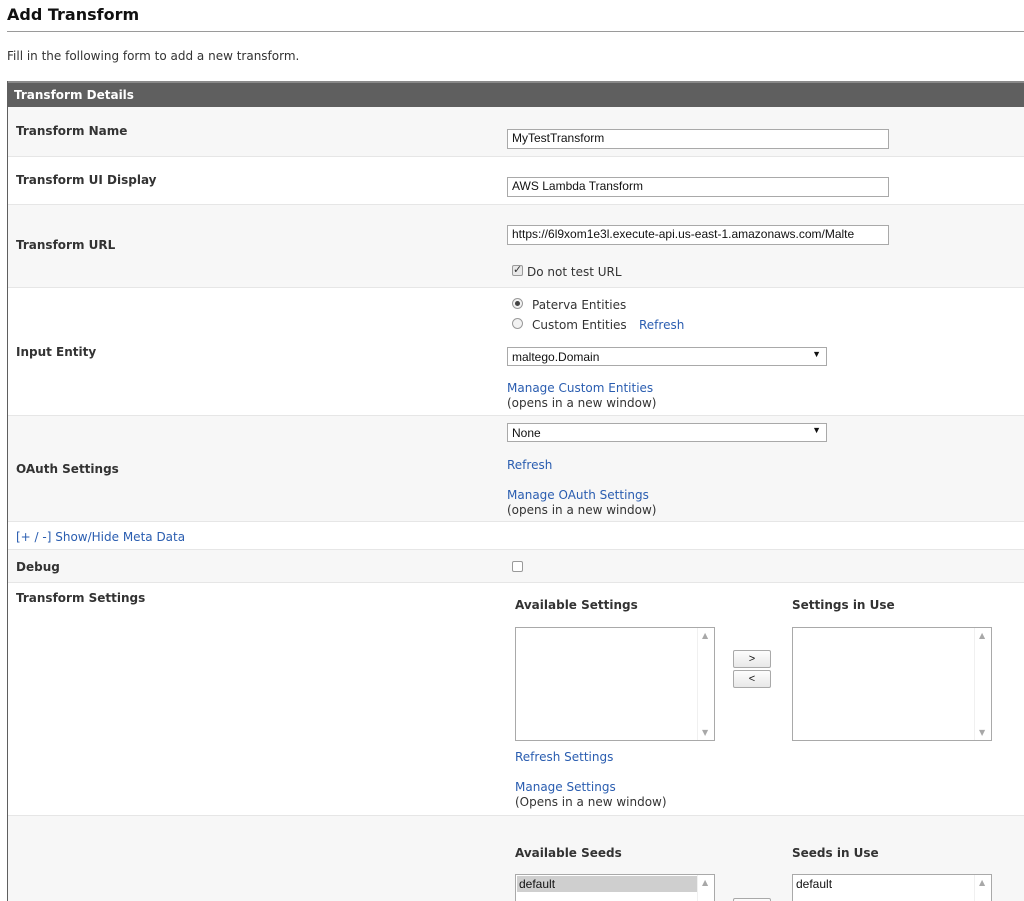 The height and width of the screenshot is (901, 1024). Describe the element at coordinates (579, 305) in the screenshot. I see `paterva-entities-label: Paterva Entities` at that location.